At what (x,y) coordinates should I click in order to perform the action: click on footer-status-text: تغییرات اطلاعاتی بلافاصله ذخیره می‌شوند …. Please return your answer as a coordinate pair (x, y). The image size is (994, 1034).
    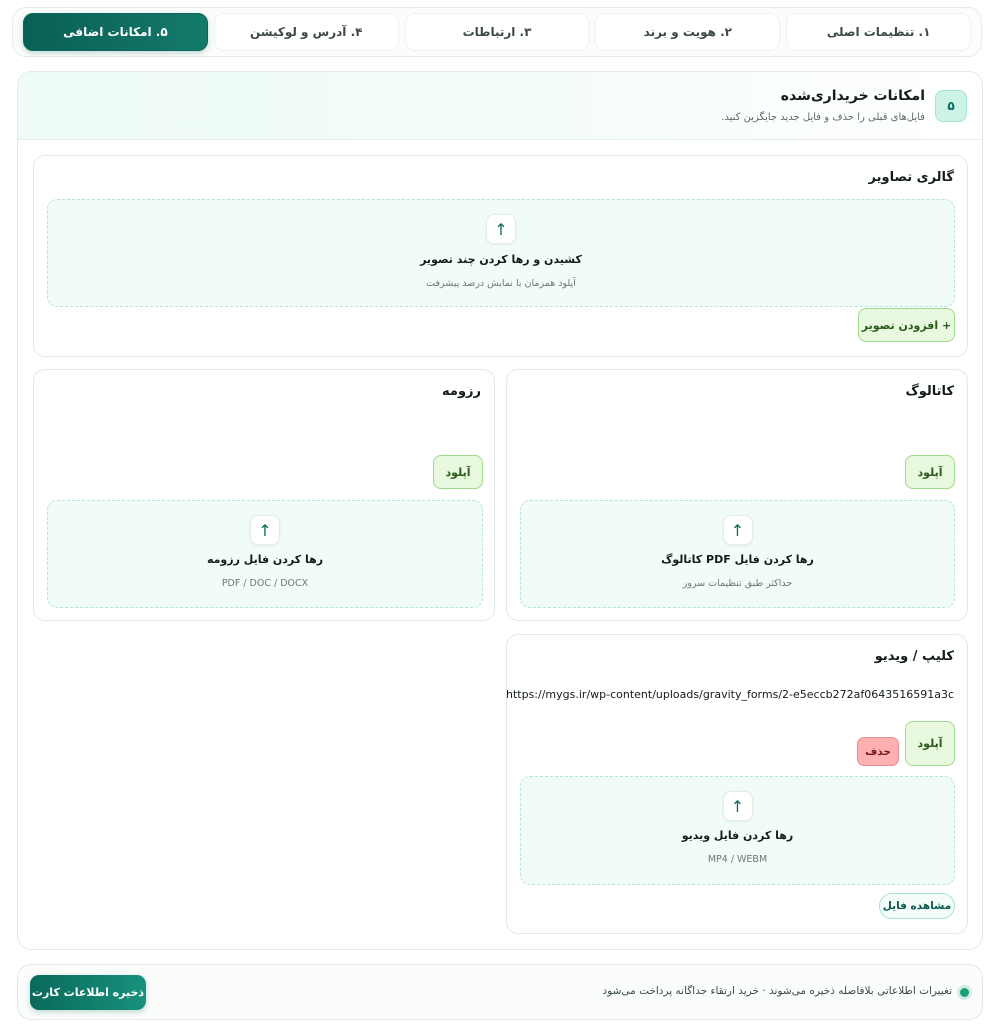
    Looking at the image, I should click on (777, 991).